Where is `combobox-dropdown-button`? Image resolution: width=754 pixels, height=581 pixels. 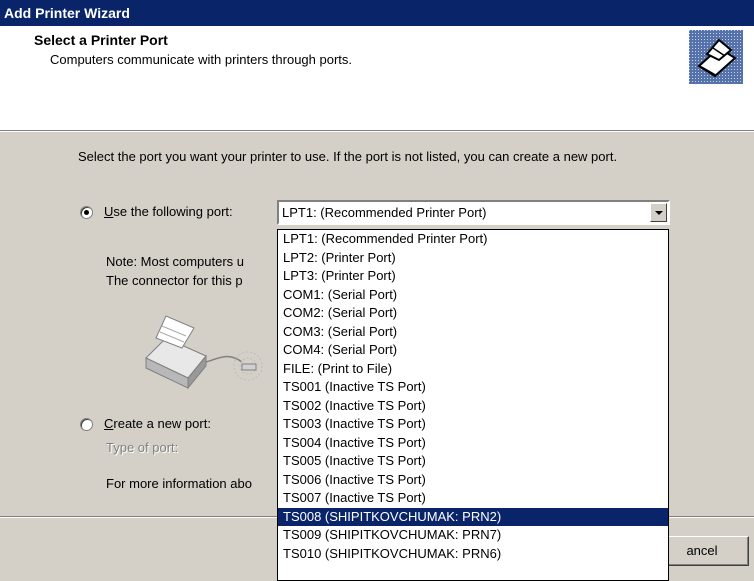 combobox-dropdown-button is located at coordinates (658, 212).